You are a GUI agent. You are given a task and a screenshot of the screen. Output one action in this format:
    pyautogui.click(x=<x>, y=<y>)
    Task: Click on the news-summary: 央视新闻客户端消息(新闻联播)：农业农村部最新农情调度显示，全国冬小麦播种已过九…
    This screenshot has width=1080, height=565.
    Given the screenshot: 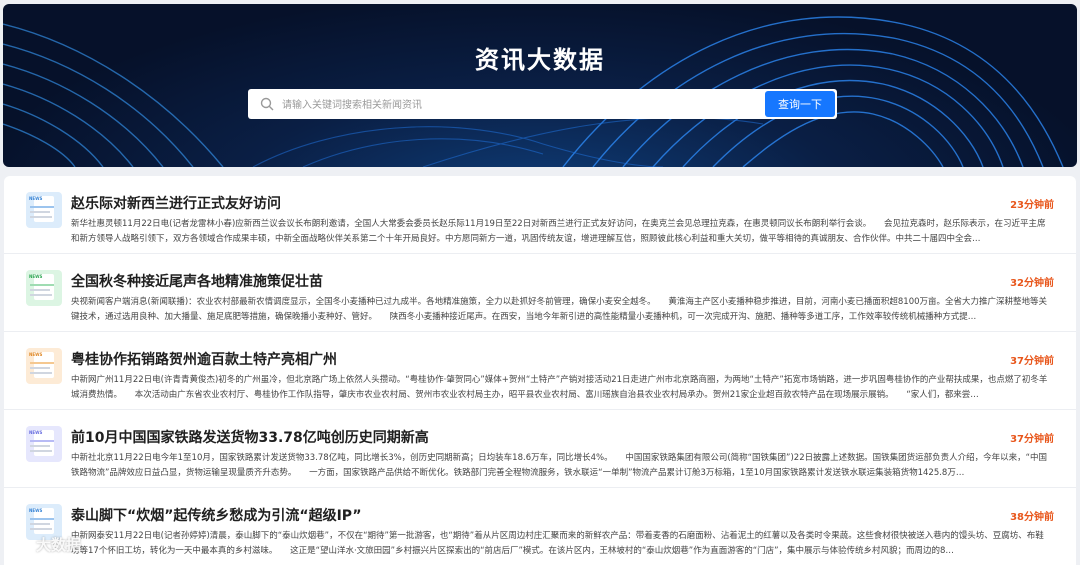 What is the action you would take?
    pyautogui.click(x=559, y=309)
    